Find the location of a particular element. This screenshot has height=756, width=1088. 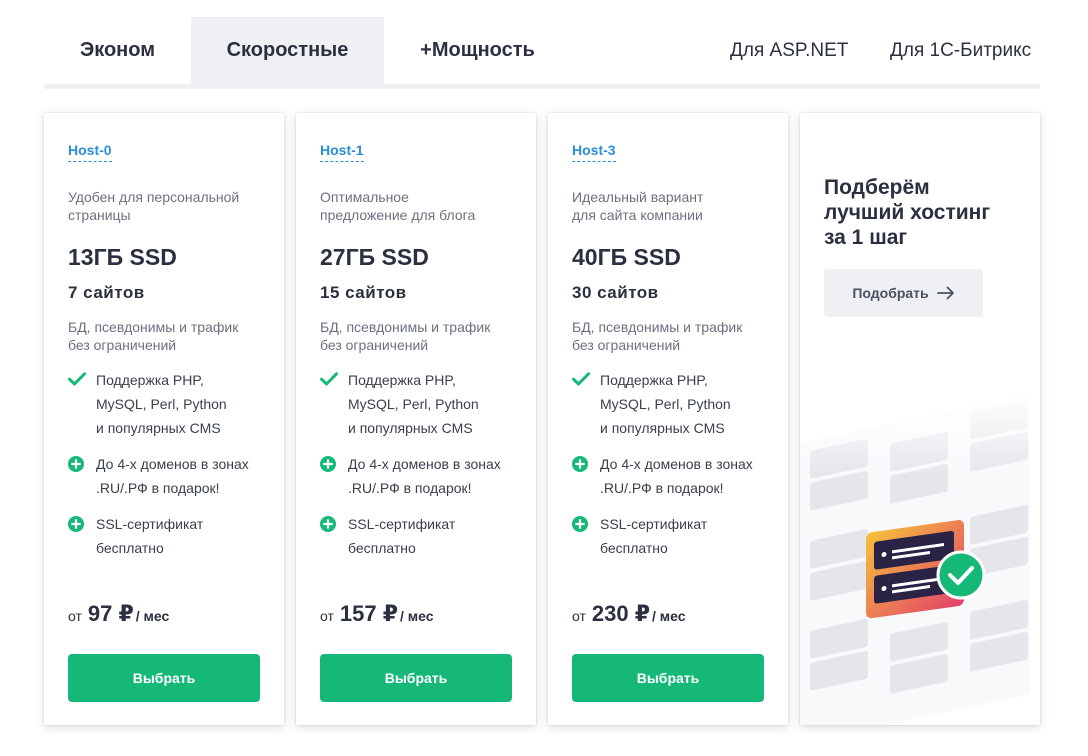

disk-size: 27ГБ SSD is located at coordinates (374, 257).